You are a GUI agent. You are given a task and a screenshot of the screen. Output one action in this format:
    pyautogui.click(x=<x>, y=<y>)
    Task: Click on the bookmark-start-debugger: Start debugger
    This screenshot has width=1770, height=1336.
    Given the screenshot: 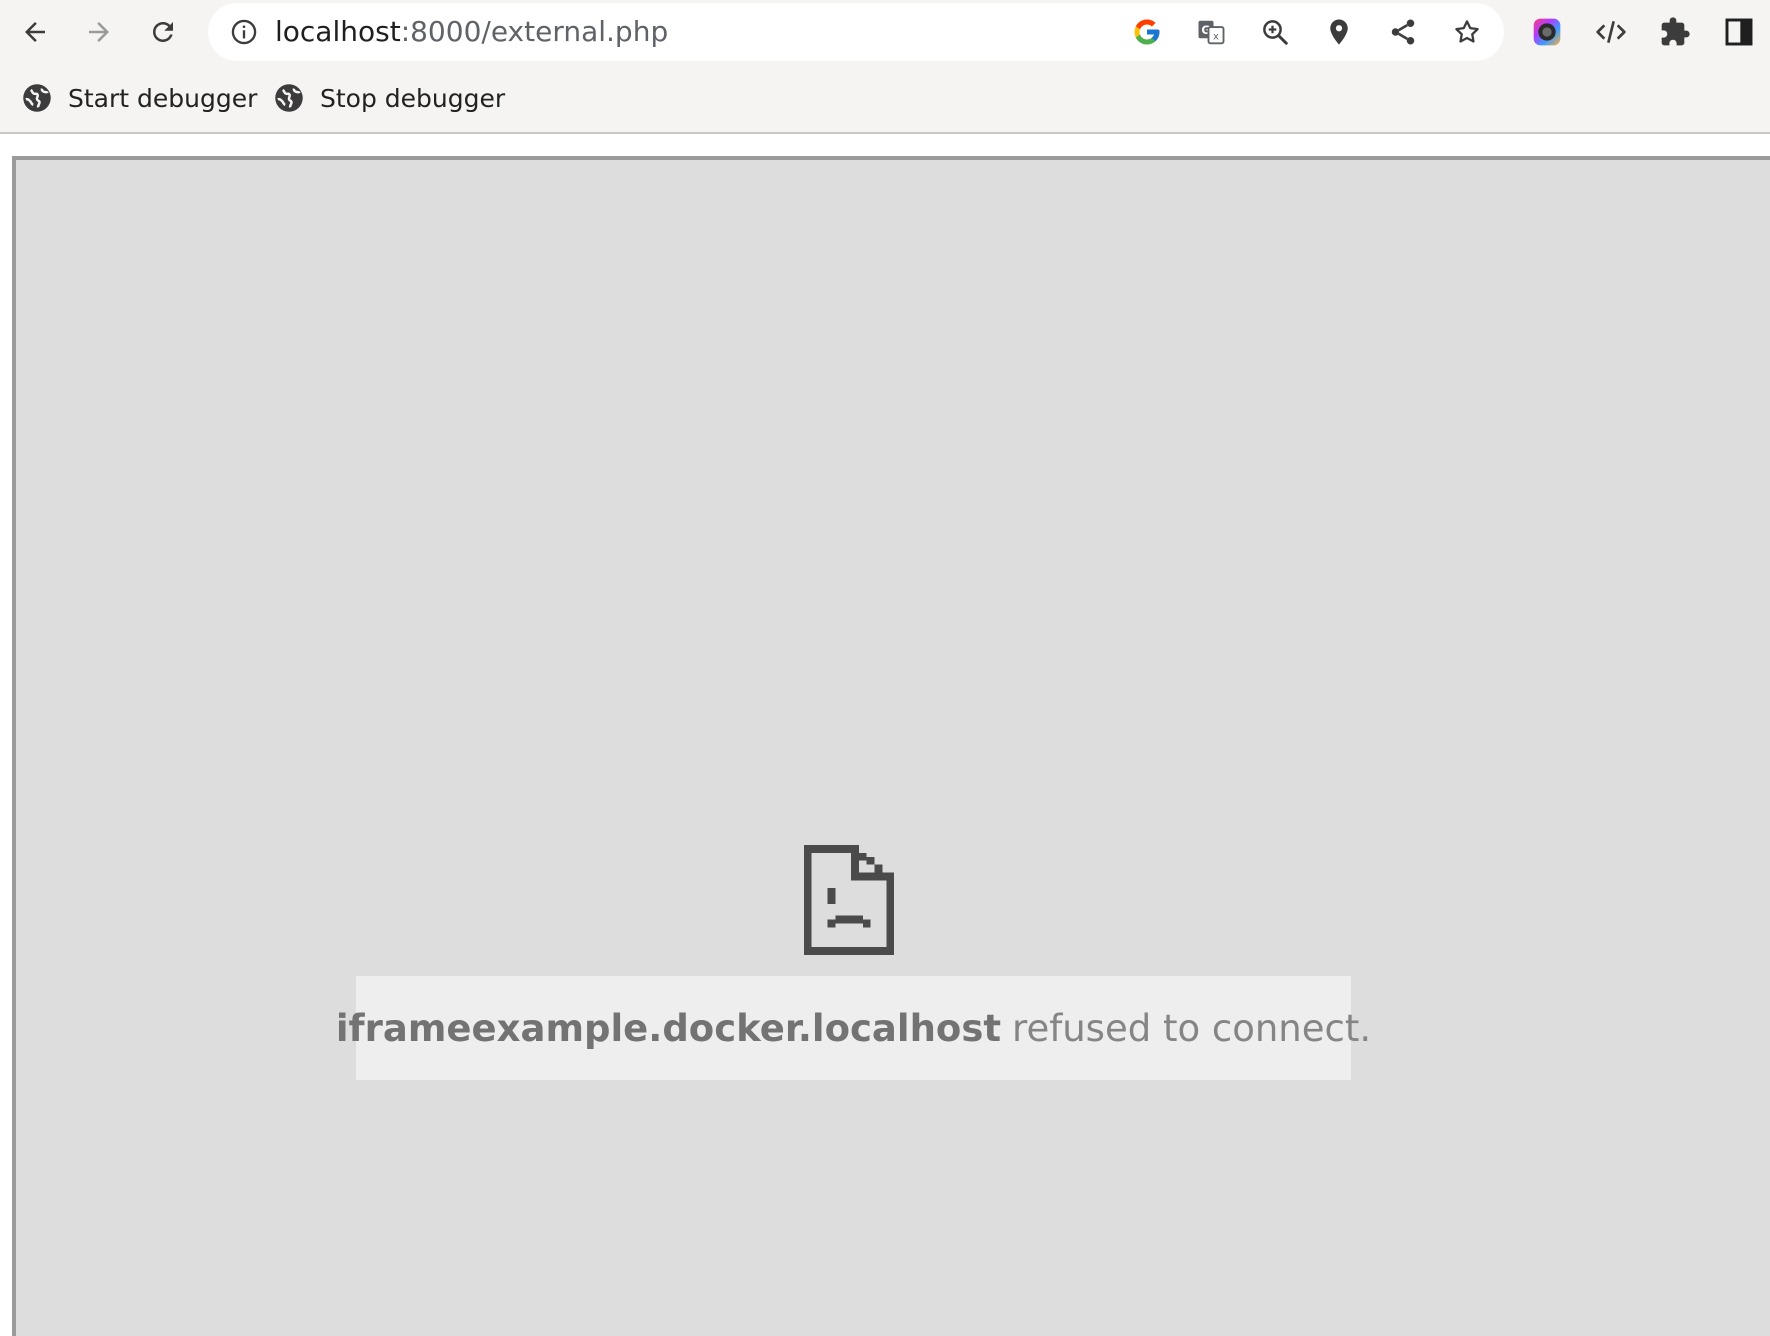 What is the action you would take?
    pyautogui.click(x=139, y=98)
    